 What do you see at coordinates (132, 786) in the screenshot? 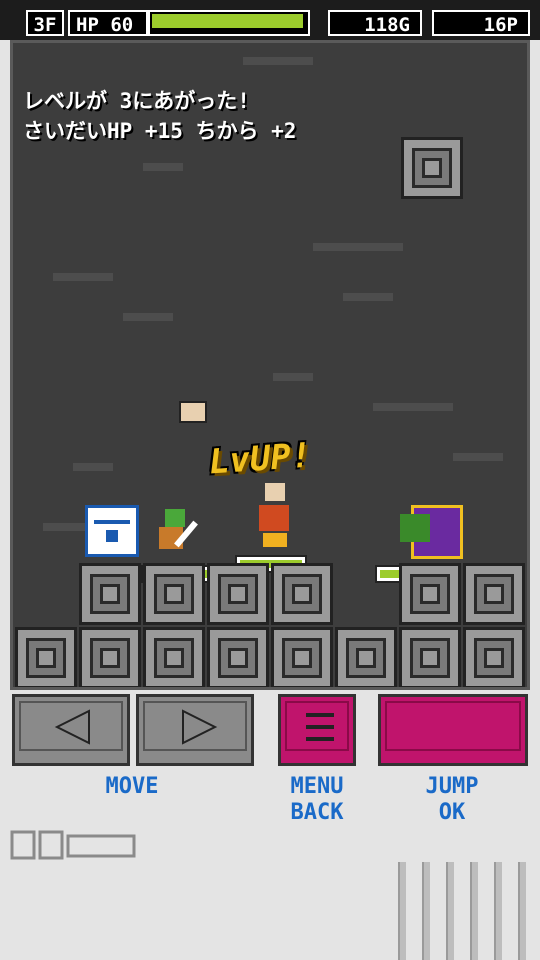
I see `move-label: MOVE` at bounding box center [132, 786].